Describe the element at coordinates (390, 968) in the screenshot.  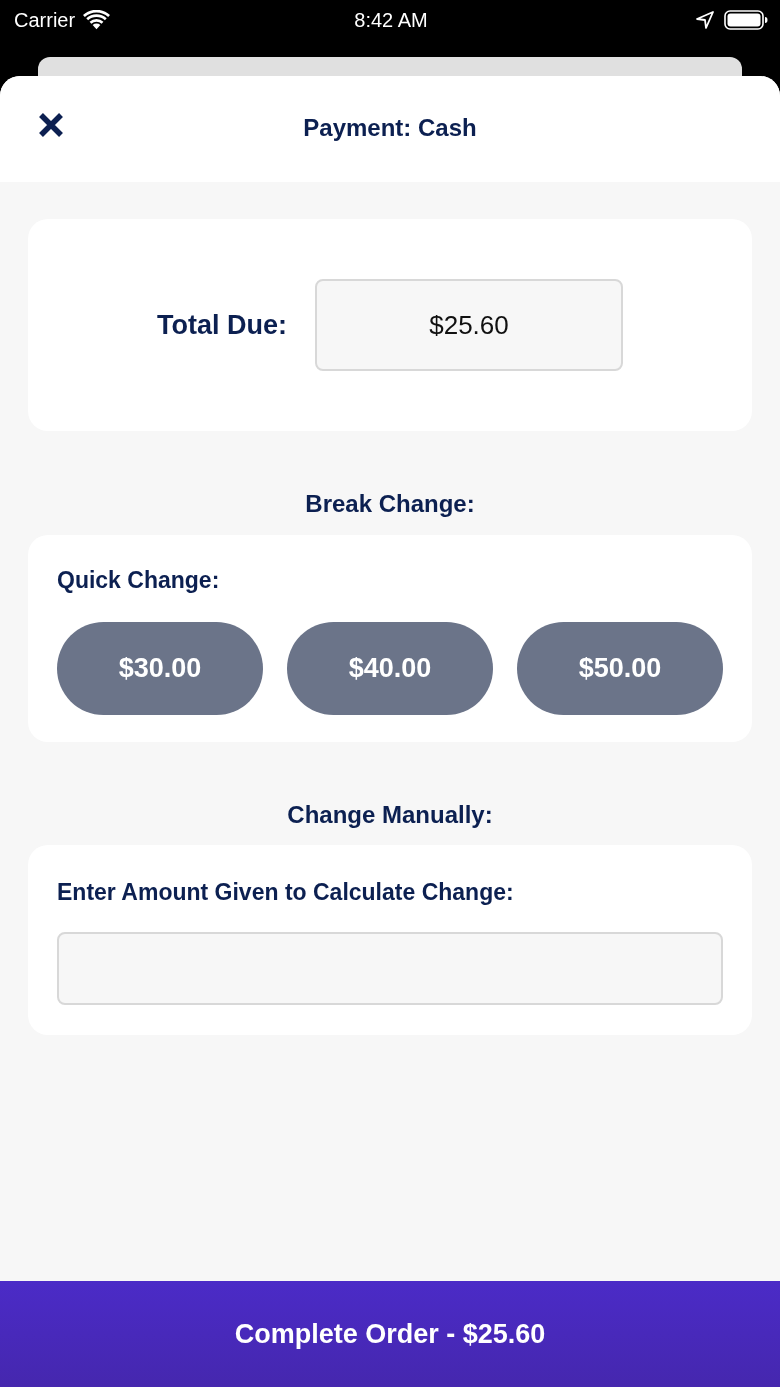
I see `amount-input-field` at that location.